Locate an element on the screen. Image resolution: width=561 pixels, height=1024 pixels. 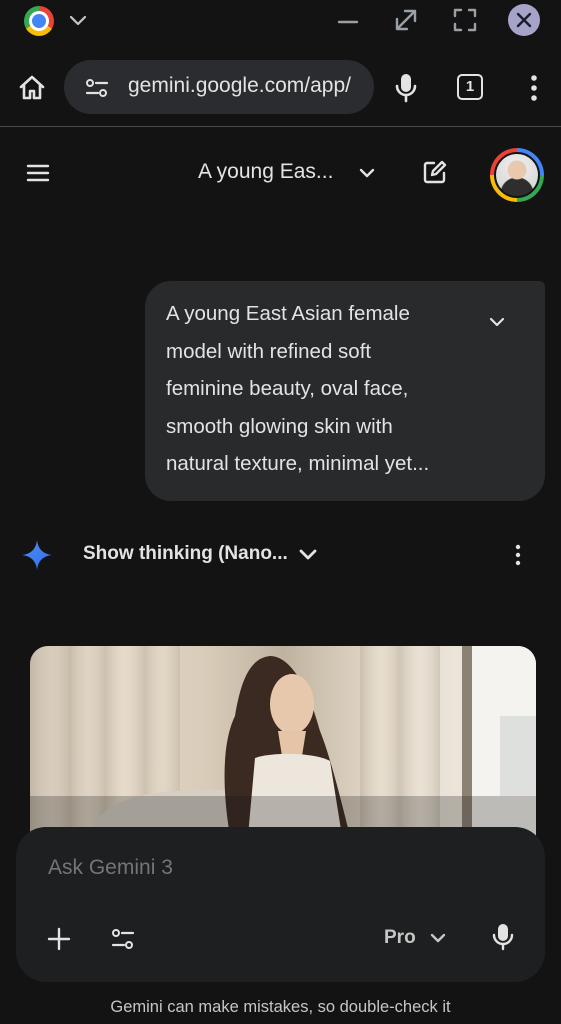
minimize-icon is located at coordinates (348, 22).